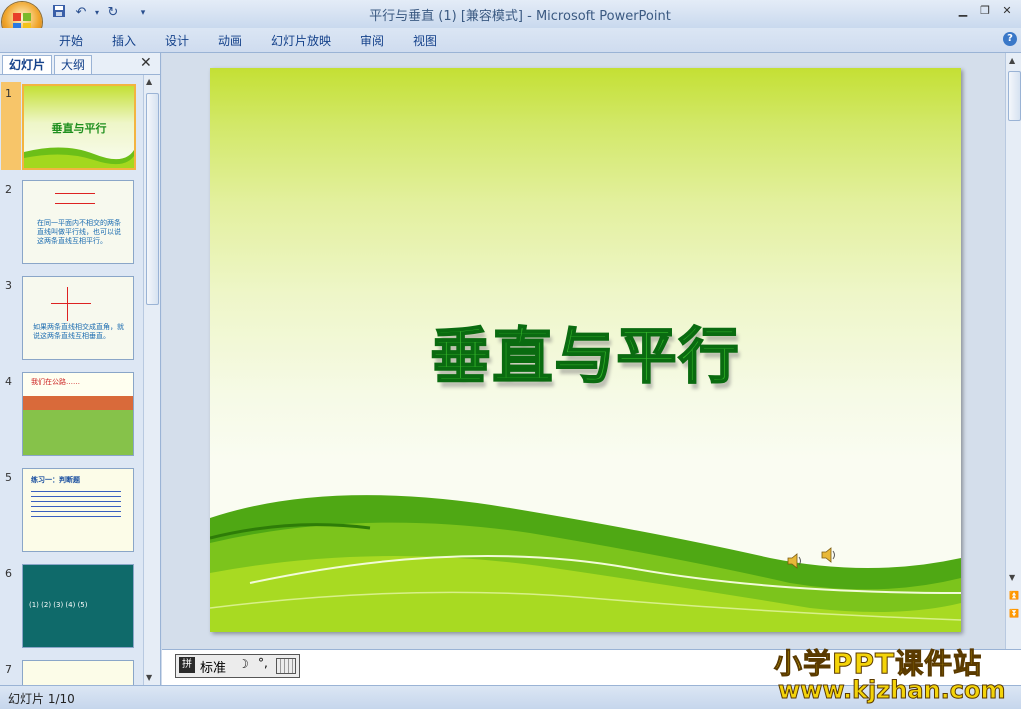 The height and width of the screenshot is (709, 1021). I want to click on panel-close-icon: ✕, so click(146, 63).